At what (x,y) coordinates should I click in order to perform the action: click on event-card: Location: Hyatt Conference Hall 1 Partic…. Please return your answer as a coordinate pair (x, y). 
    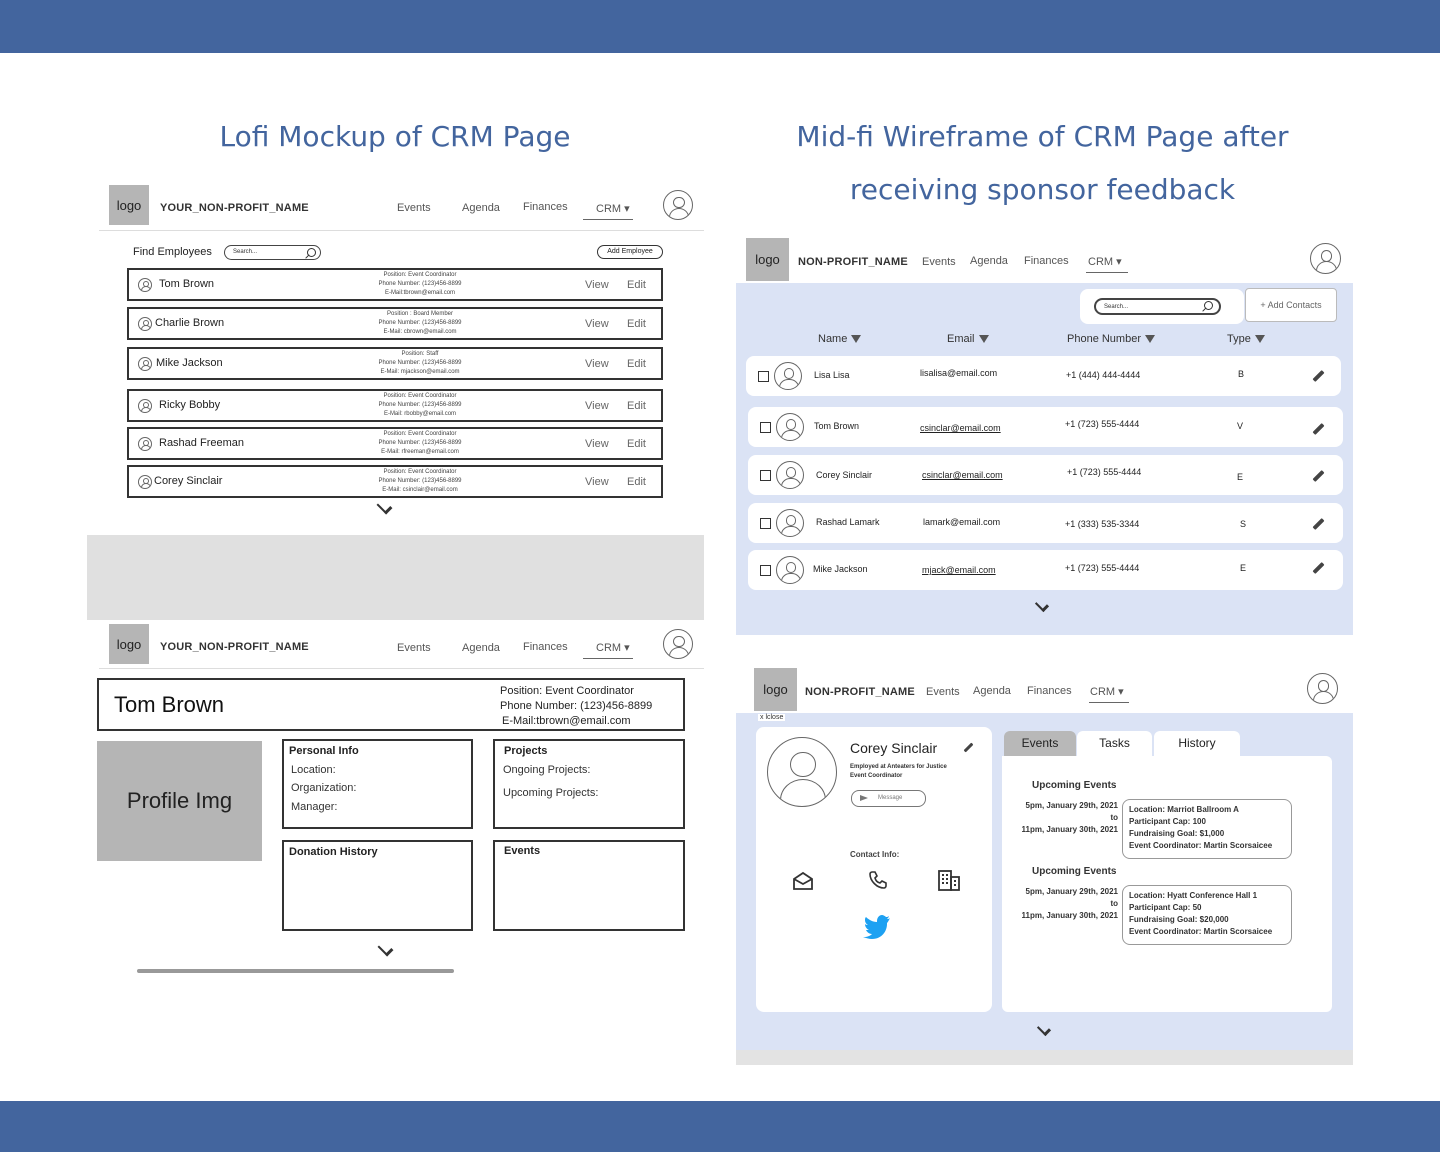
    Looking at the image, I should click on (1207, 915).